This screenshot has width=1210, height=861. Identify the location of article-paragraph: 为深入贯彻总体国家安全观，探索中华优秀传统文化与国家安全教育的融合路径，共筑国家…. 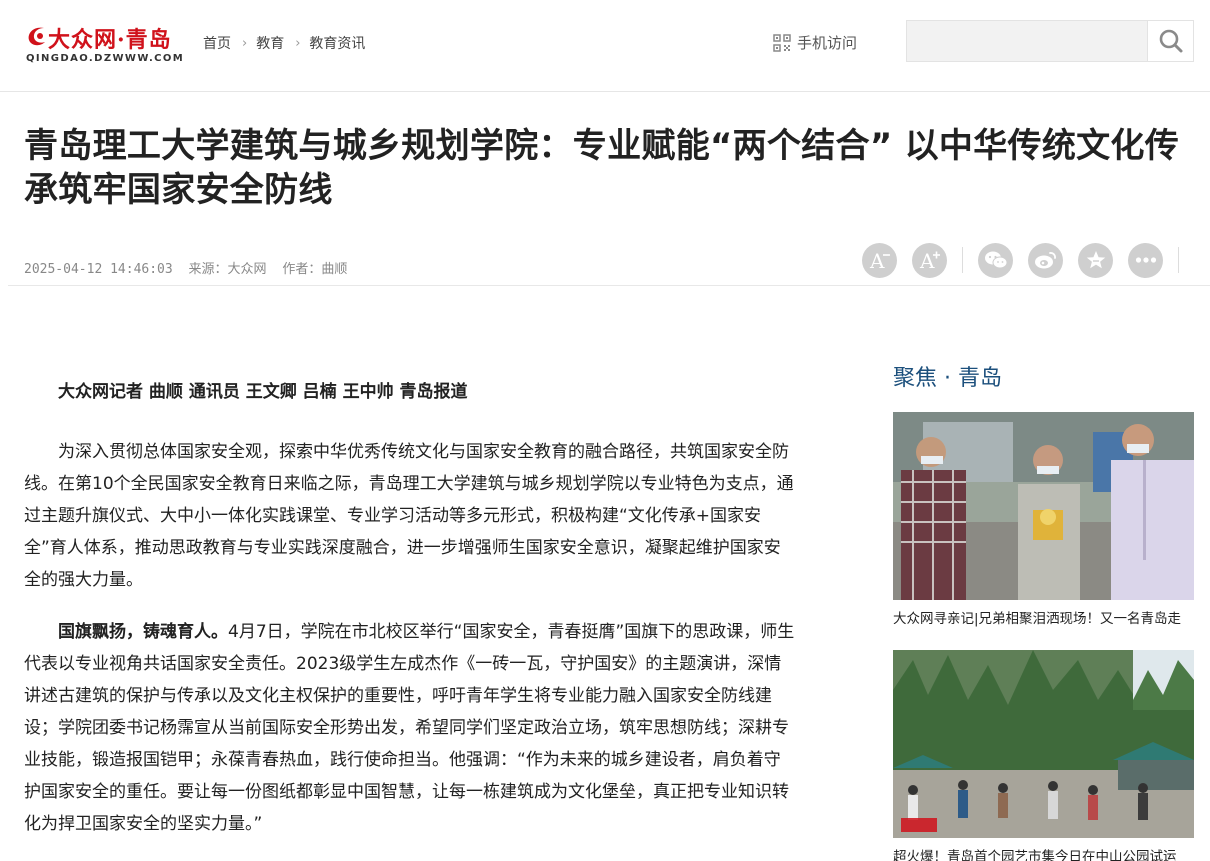
(409, 516).